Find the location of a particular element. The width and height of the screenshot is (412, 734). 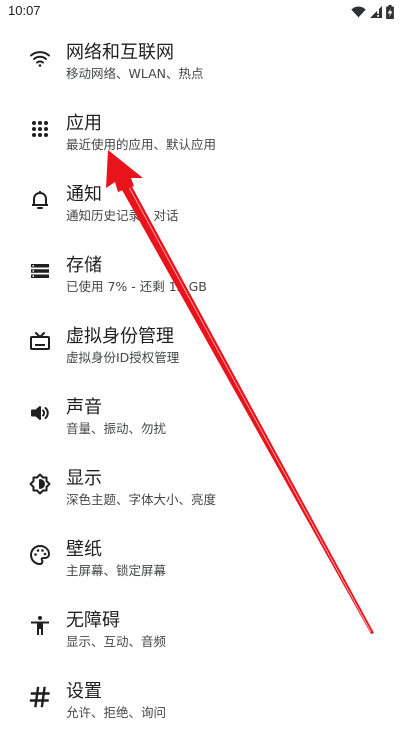

settings-item-title: 壁纸 is located at coordinates (84, 549).